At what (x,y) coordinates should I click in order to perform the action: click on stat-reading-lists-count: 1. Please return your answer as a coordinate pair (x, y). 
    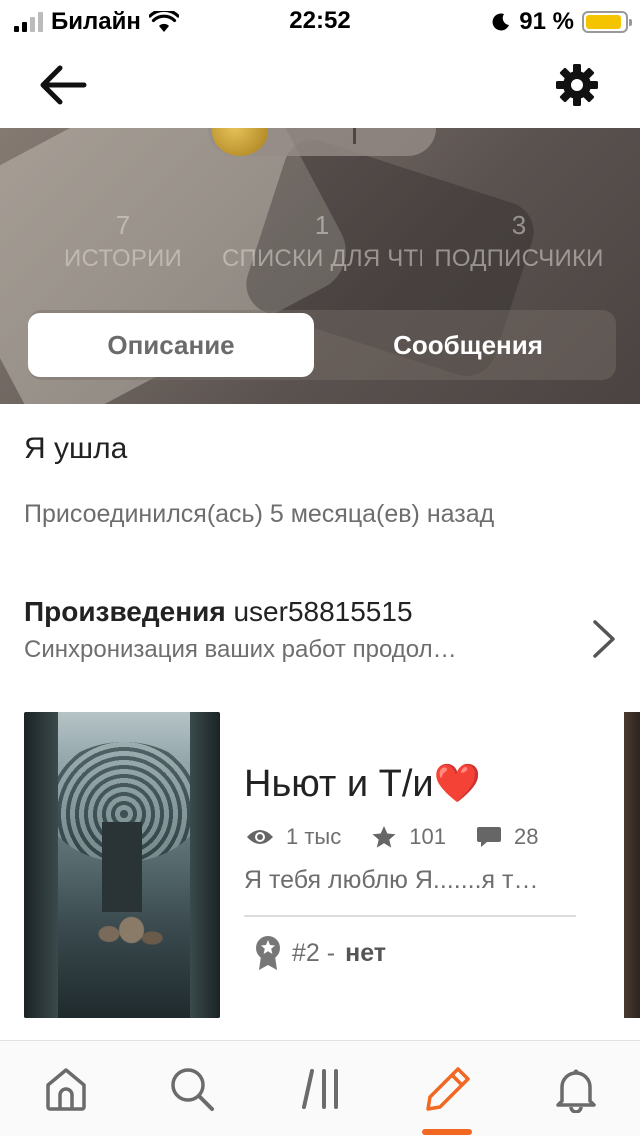
    Looking at the image, I should click on (322, 225).